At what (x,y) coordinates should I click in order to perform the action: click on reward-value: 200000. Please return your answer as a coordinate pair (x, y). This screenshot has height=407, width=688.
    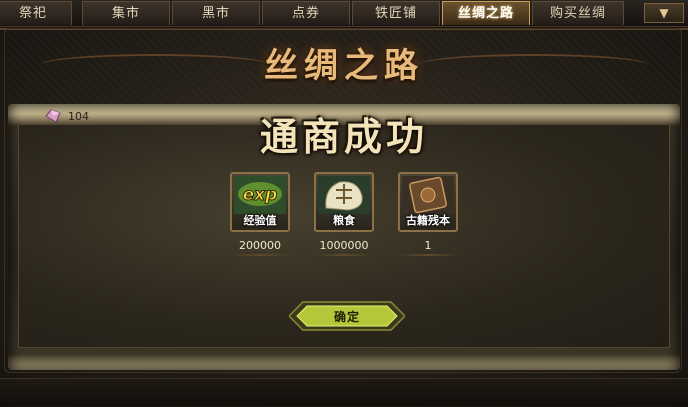
    Looking at the image, I should click on (260, 245).